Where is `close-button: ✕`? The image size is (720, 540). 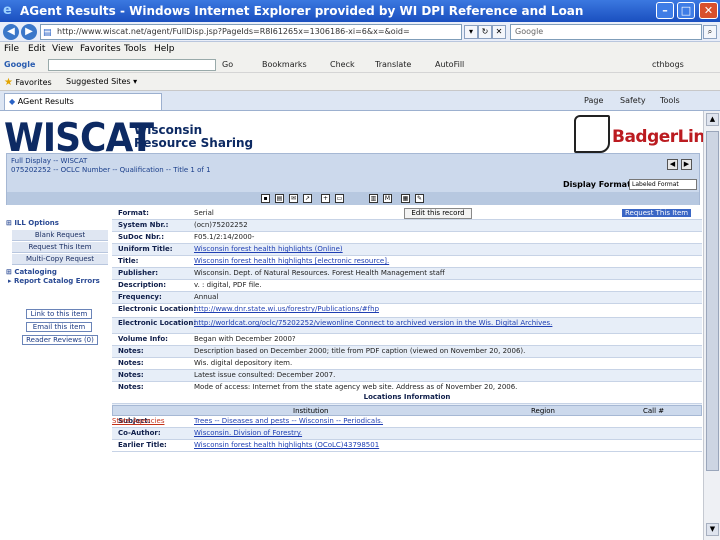
close-button: ✕ is located at coordinates (708, 10).